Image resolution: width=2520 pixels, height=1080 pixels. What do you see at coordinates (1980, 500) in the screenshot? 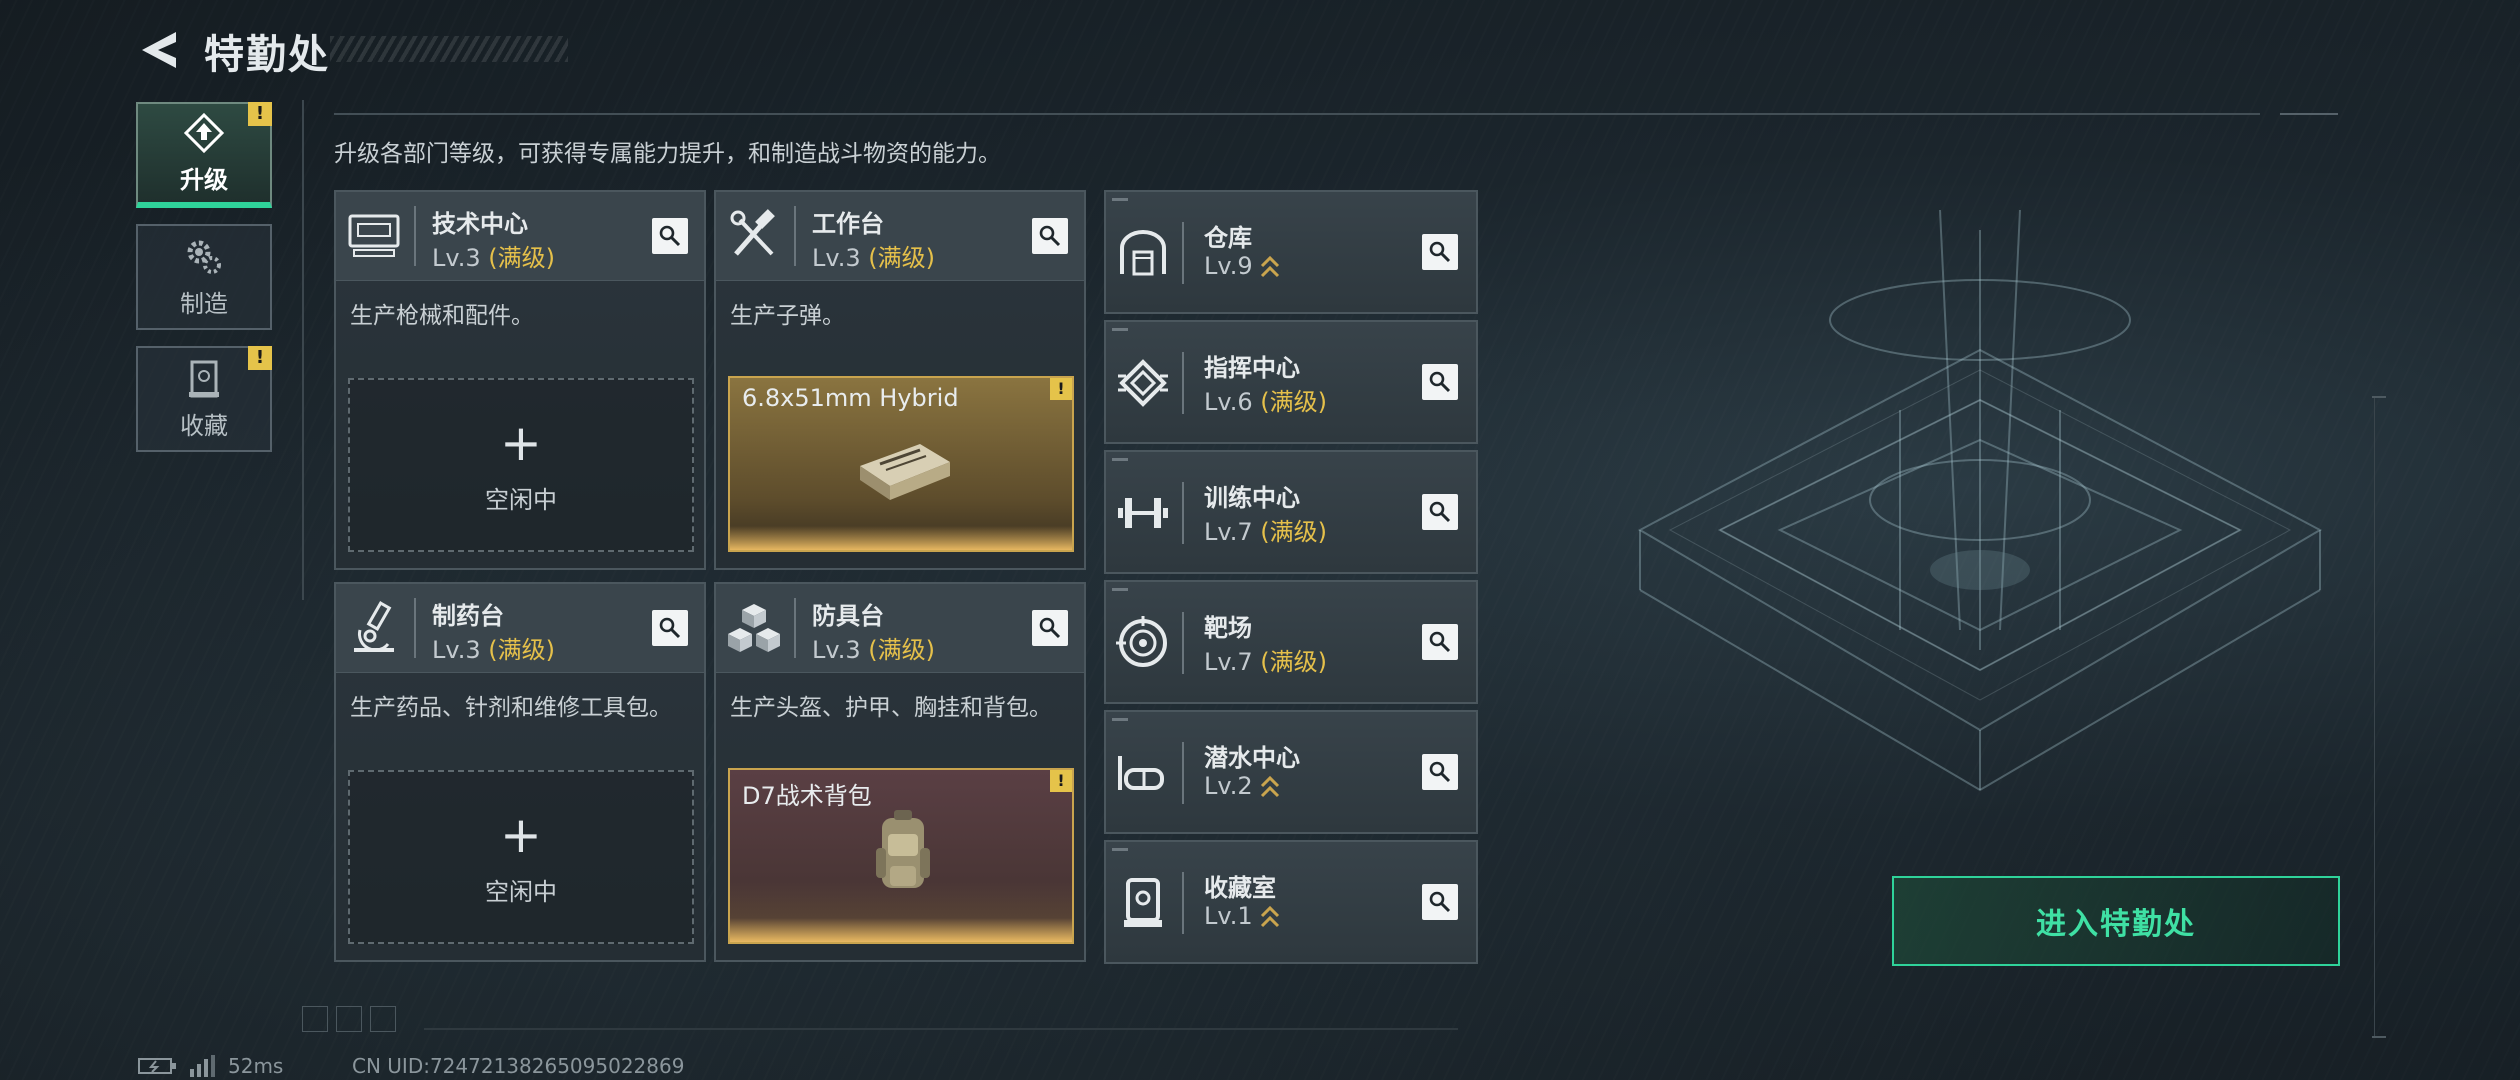
I see `base-wireframe-illustration` at bounding box center [1980, 500].